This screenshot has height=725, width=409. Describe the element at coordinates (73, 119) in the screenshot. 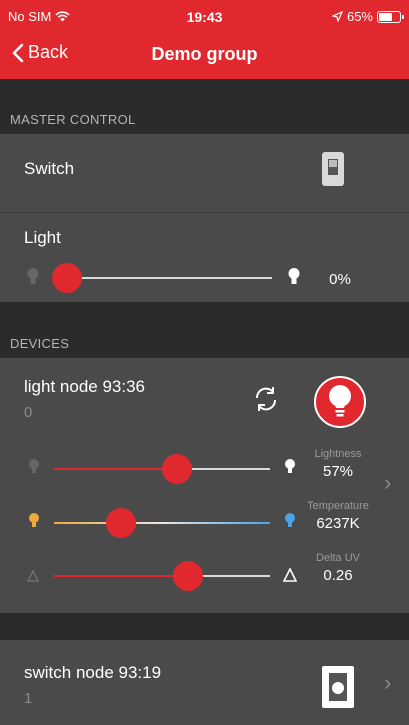

I see `master-control-section-label: MASTER CONTROL` at that location.